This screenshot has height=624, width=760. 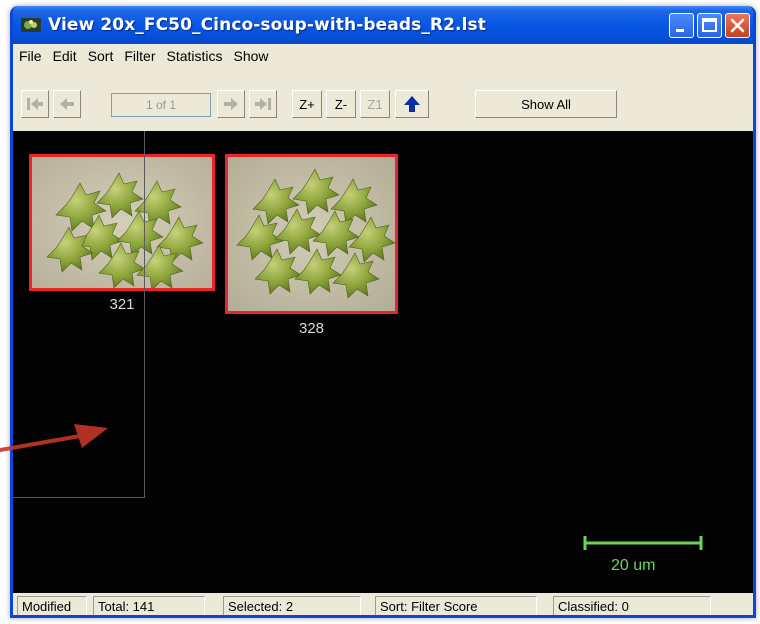 I want to click on minimize-button, so click(x=681, y=25).